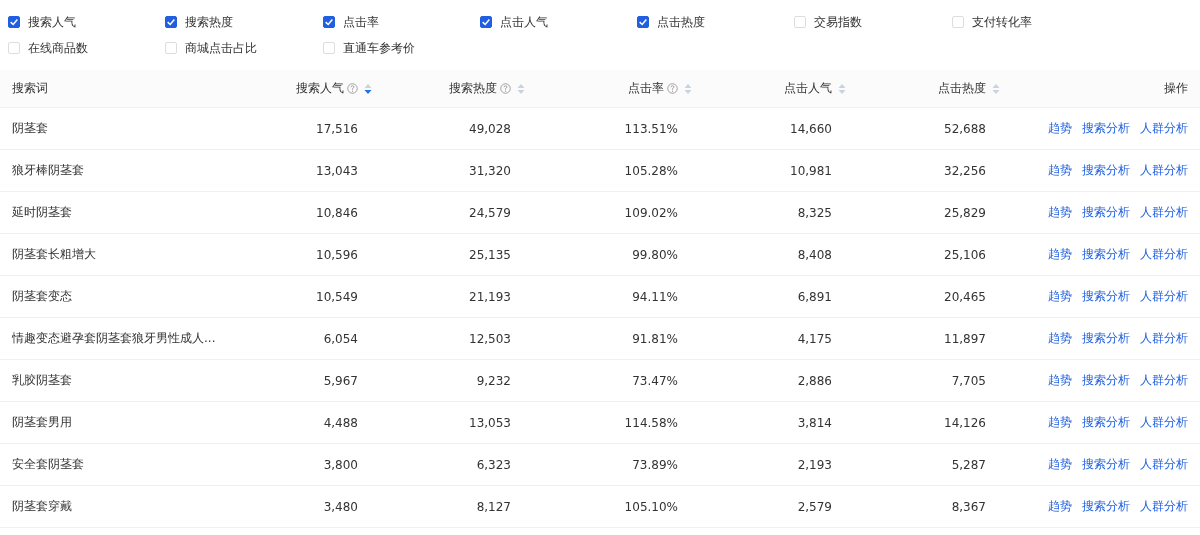 This screenshot has height=535, width=1200. What do you see at coordinates (965, 128) in the screenshot?
I see `table-cell: 52,688` at bounding box center [965, 128].